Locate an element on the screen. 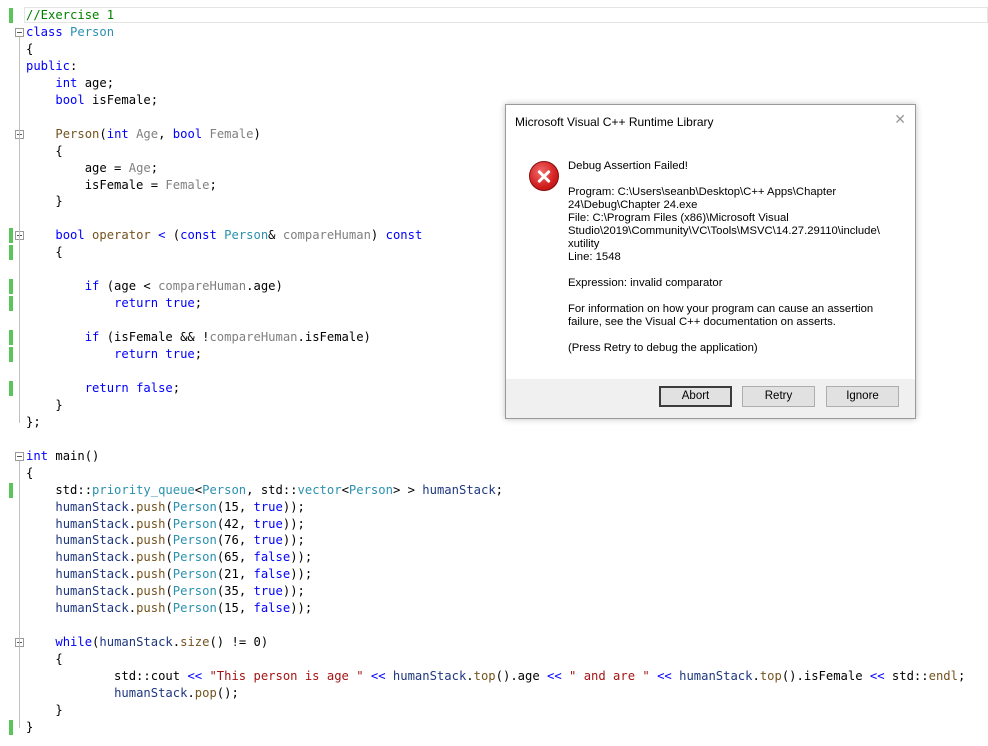  code-token: public is located at coordinates (48, 65).